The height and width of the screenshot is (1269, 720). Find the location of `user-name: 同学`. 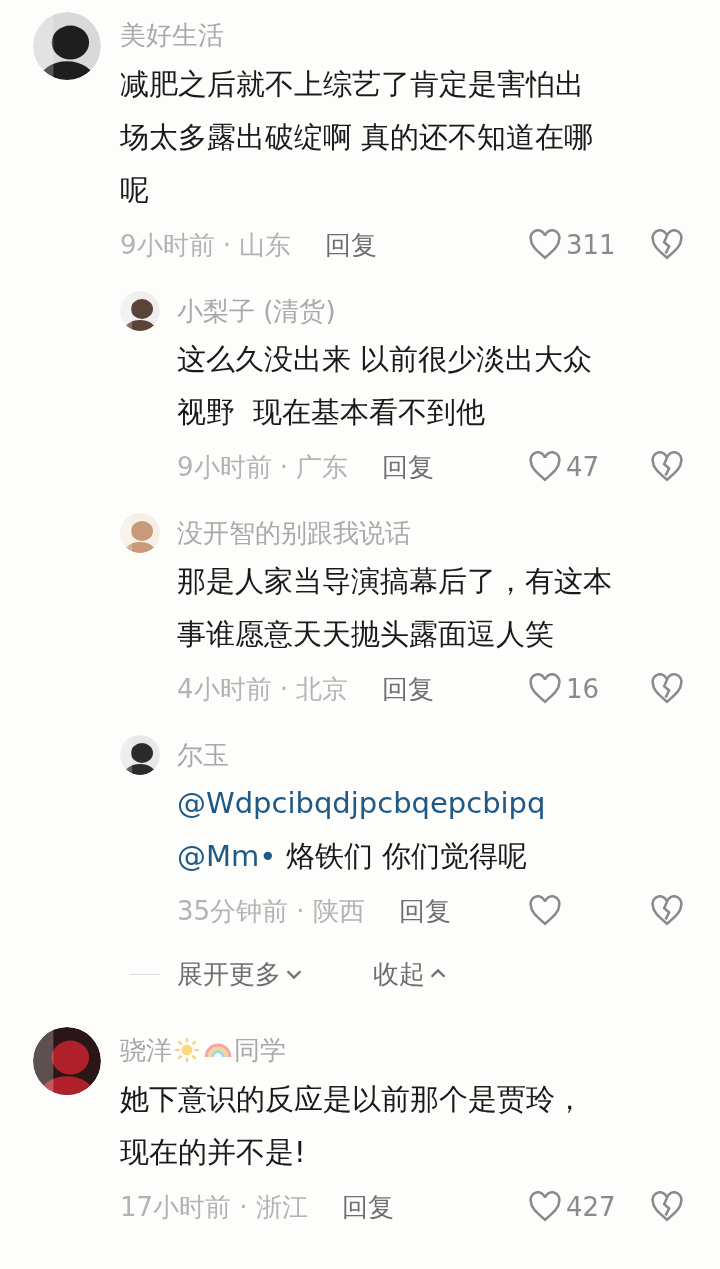

user-name: 同学 is located at coordinates (260, 1050).